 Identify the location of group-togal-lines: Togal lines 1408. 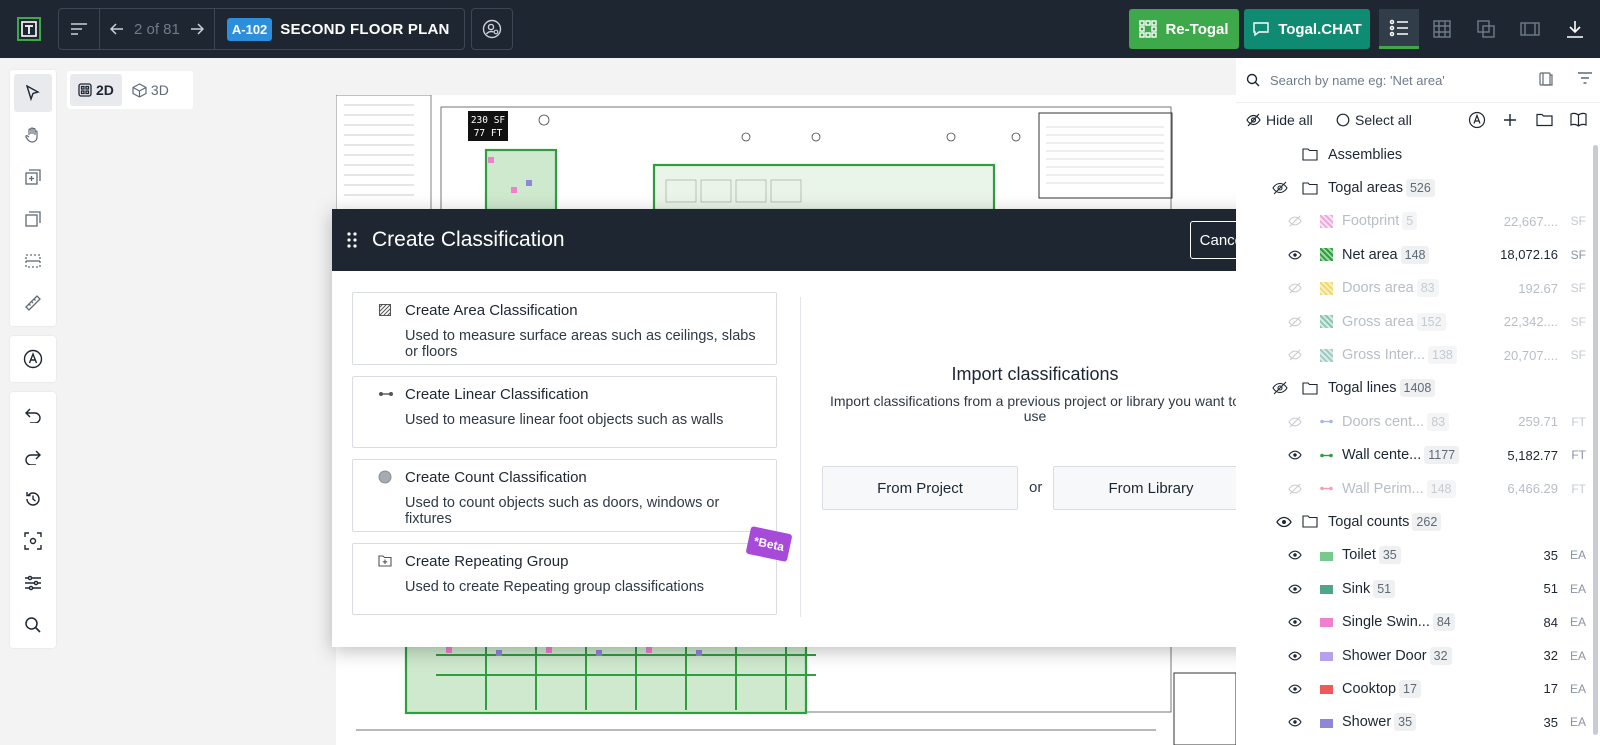
(1418, 388).